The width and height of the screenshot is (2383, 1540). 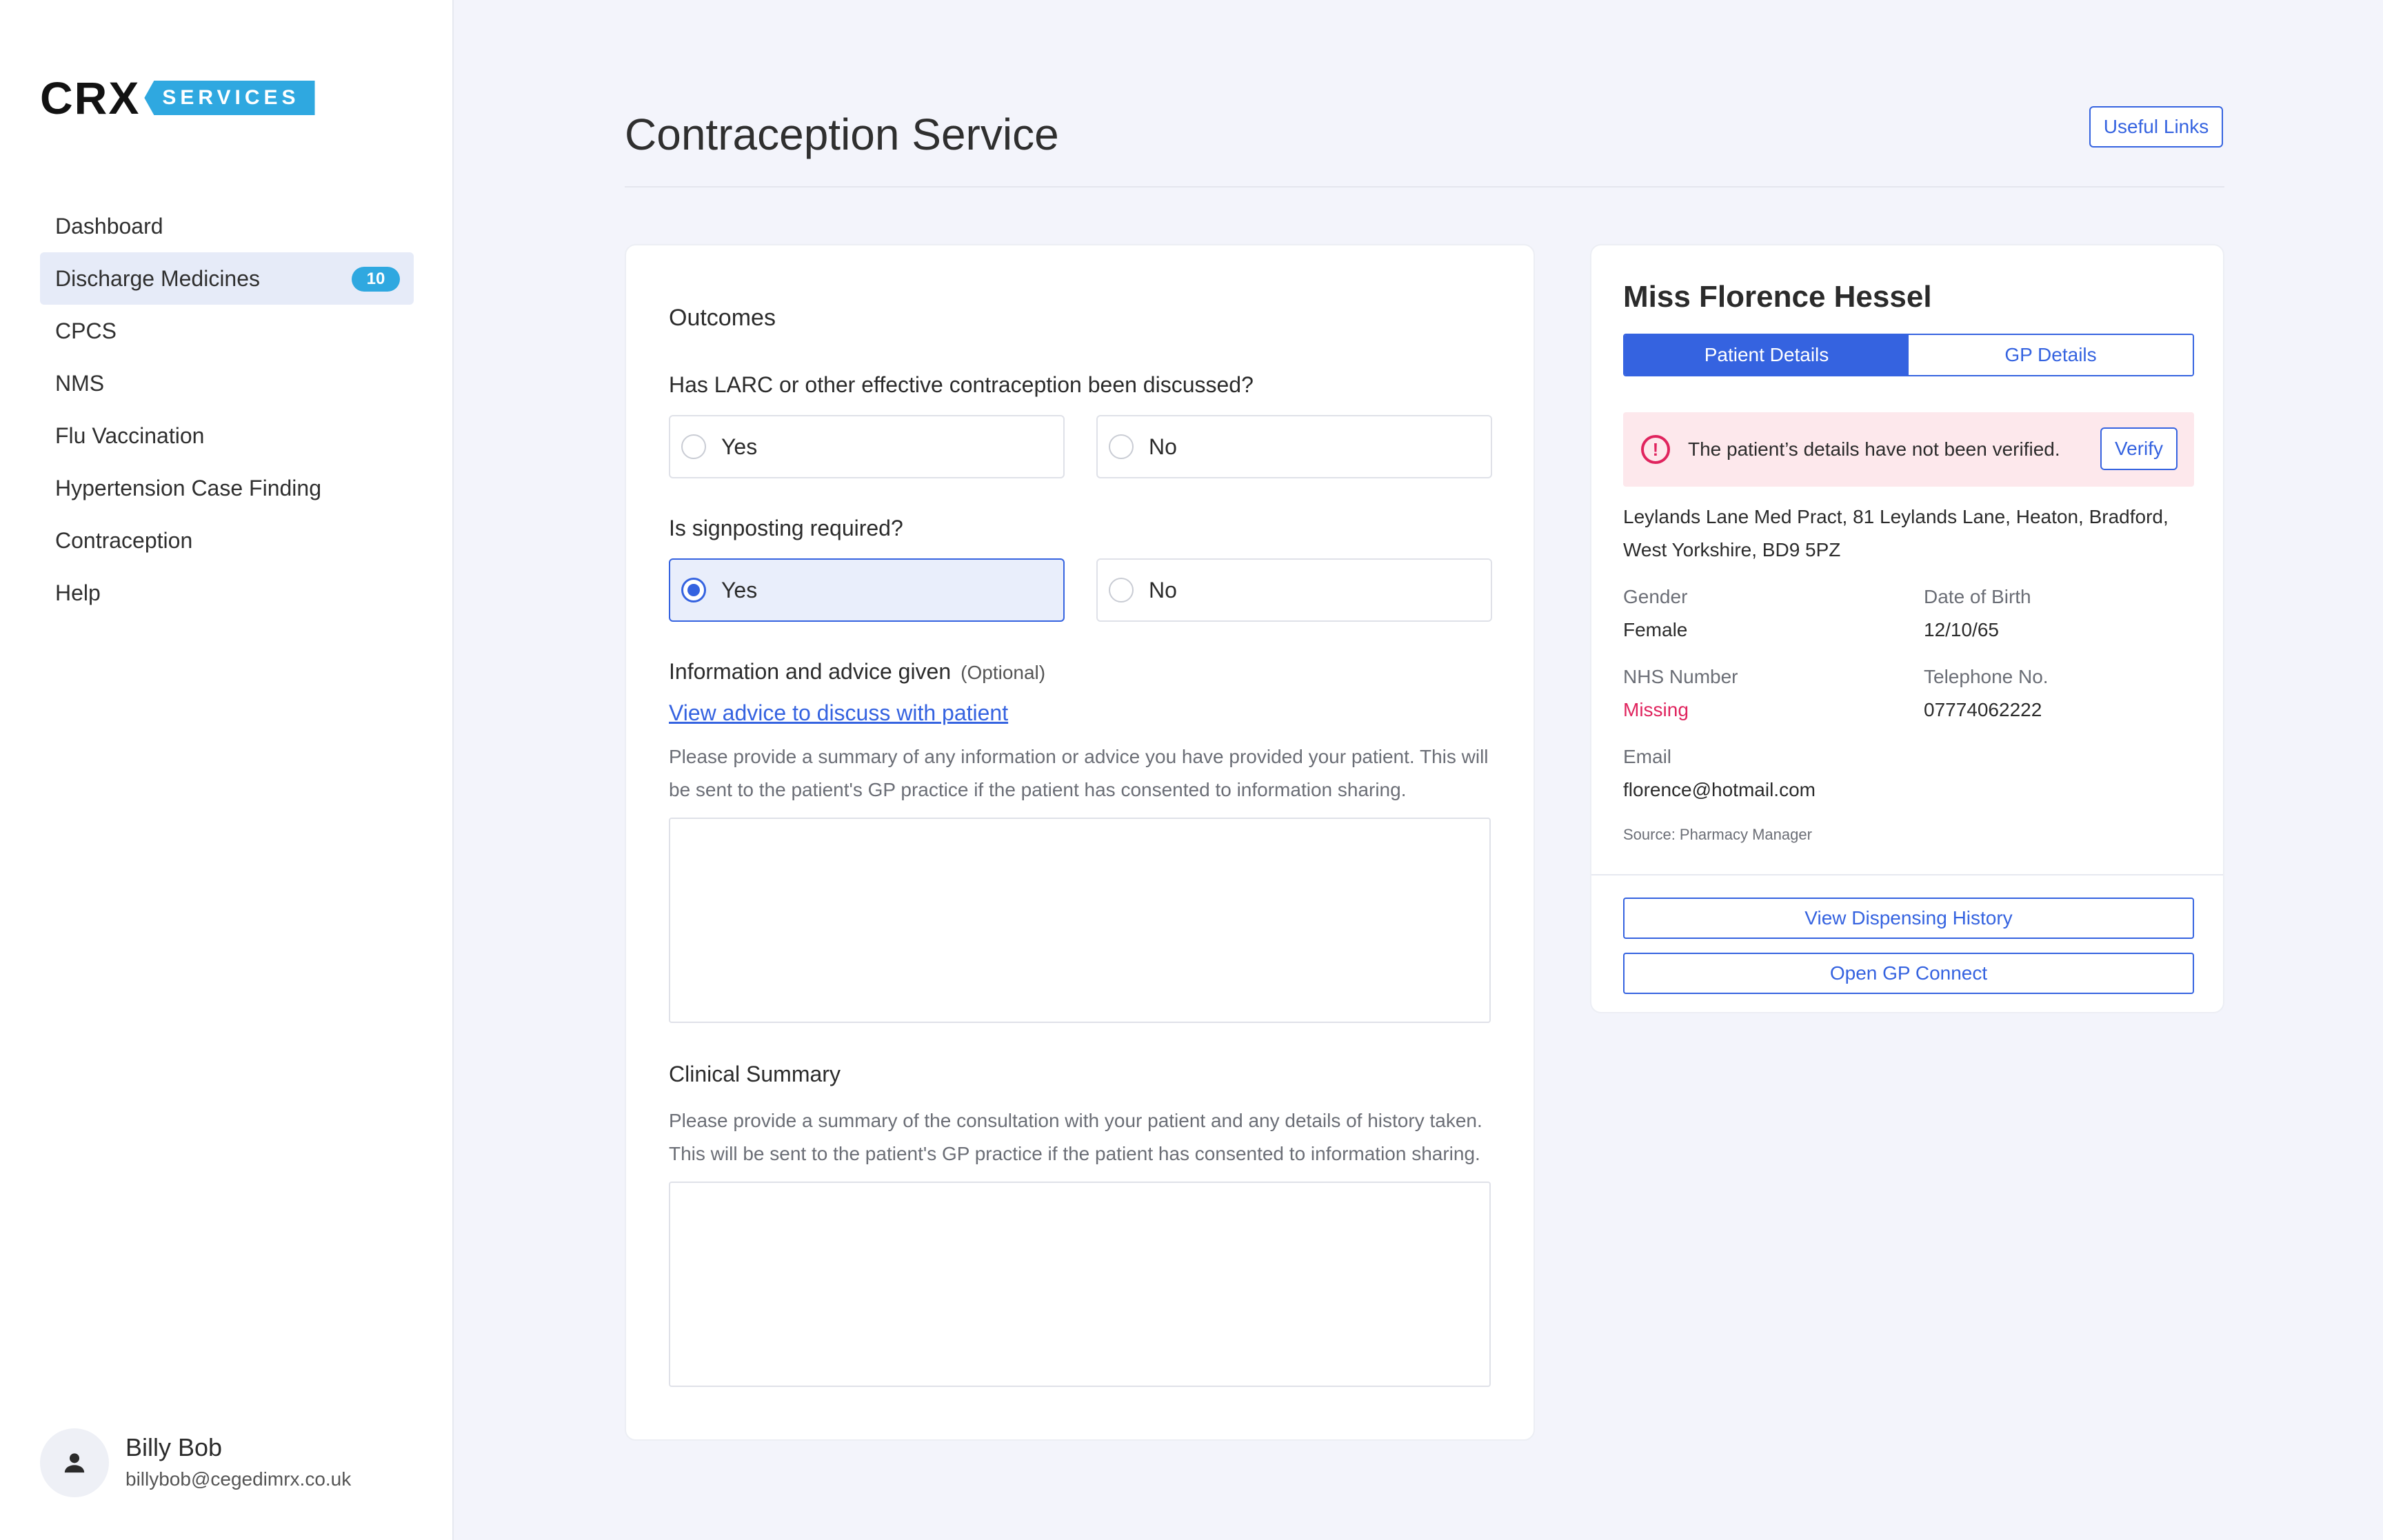 I want to click on exclamation-circle-icon: !, so click(x=1655, y=449).